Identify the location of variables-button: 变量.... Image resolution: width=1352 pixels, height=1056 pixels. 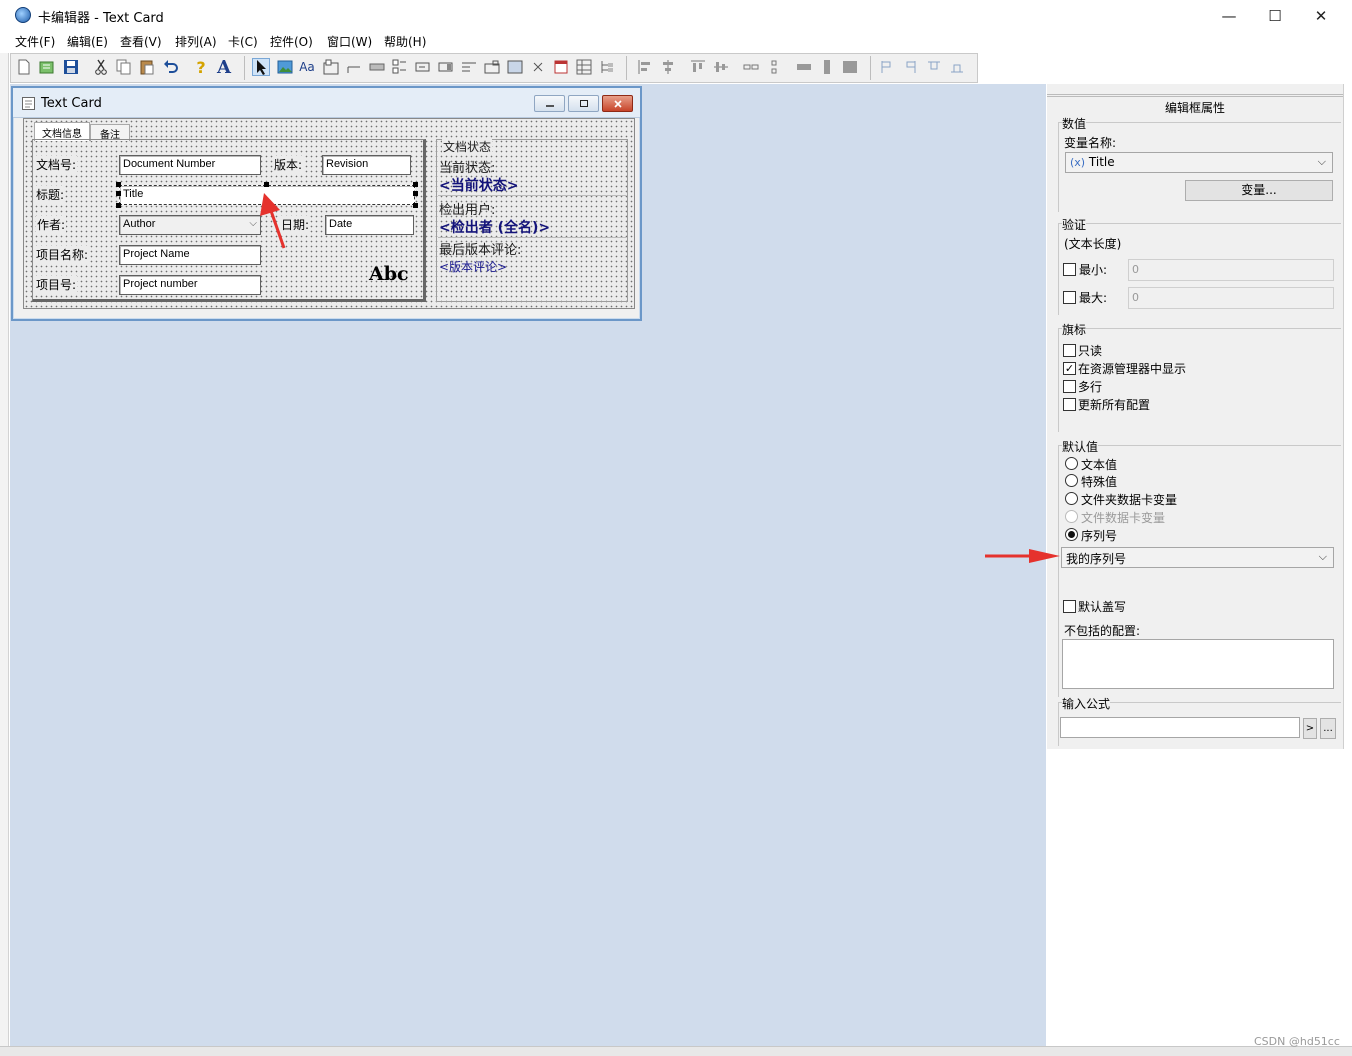
(1259, 190).